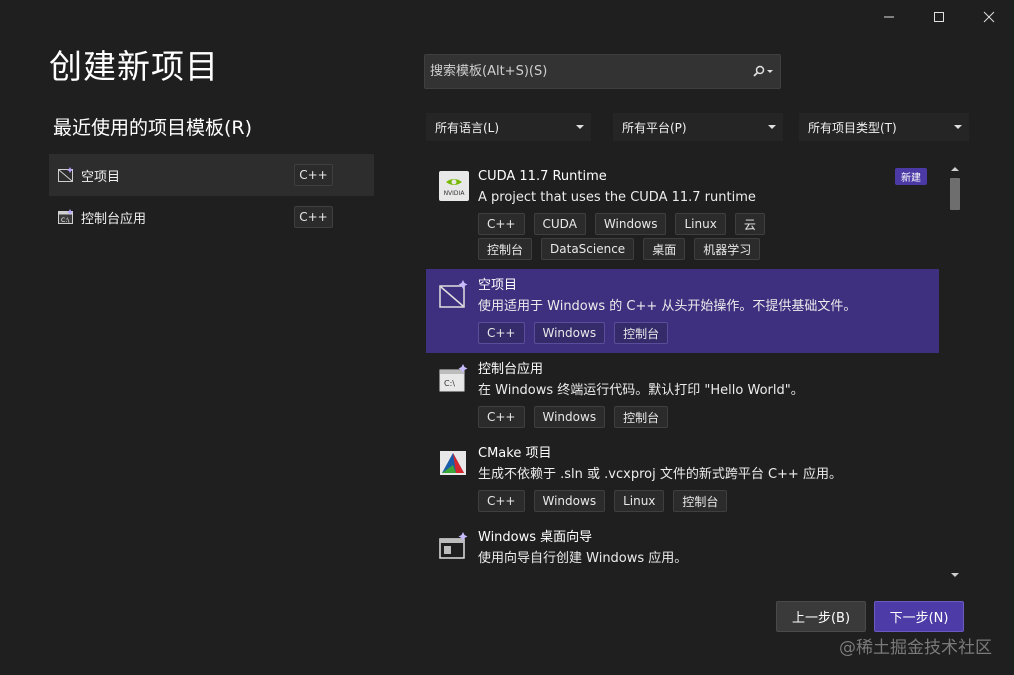 This screenshot has width=1014, height=675. I want to click on scroll-up-button, so click(955, 168).